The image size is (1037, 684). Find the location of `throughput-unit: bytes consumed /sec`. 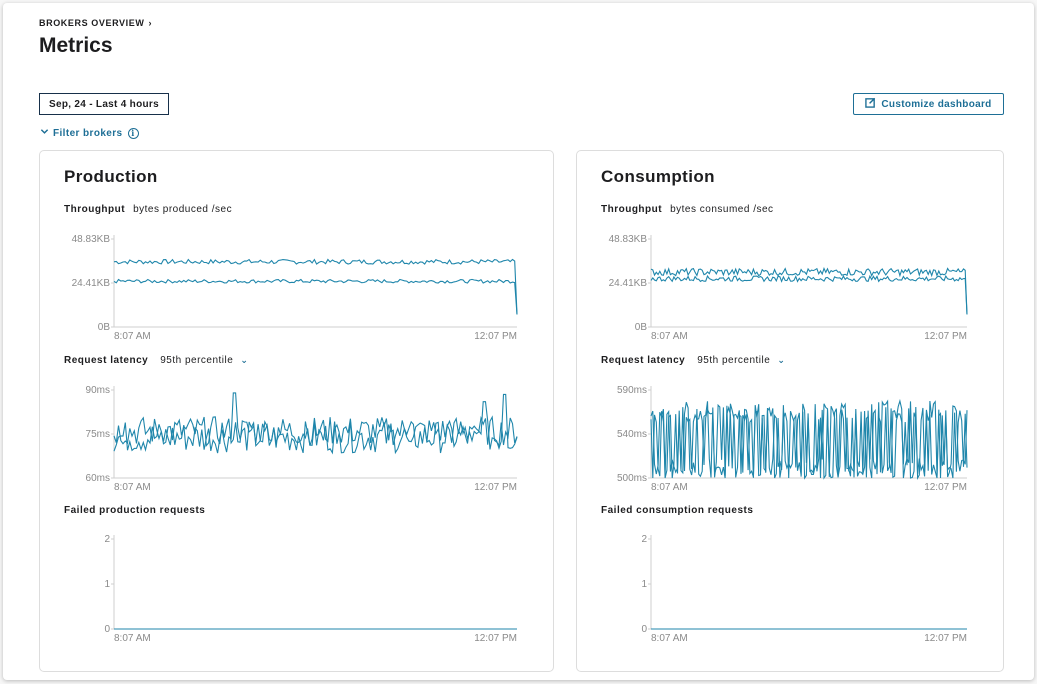

throughput-unit: bytes consumed /sec is located at coordinates (722, 209).